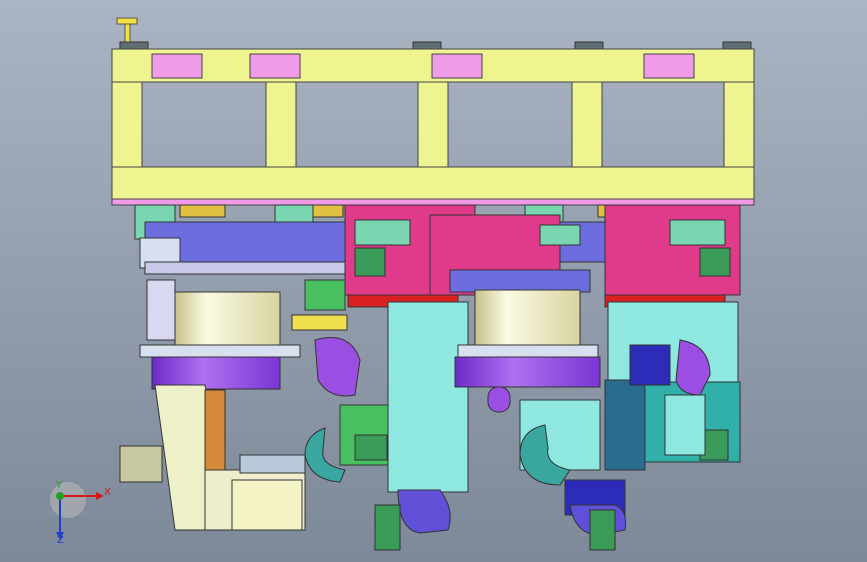 This screenshot has width=867, height=562. I want to click on triad-y-label: Y, so click(59, 485).